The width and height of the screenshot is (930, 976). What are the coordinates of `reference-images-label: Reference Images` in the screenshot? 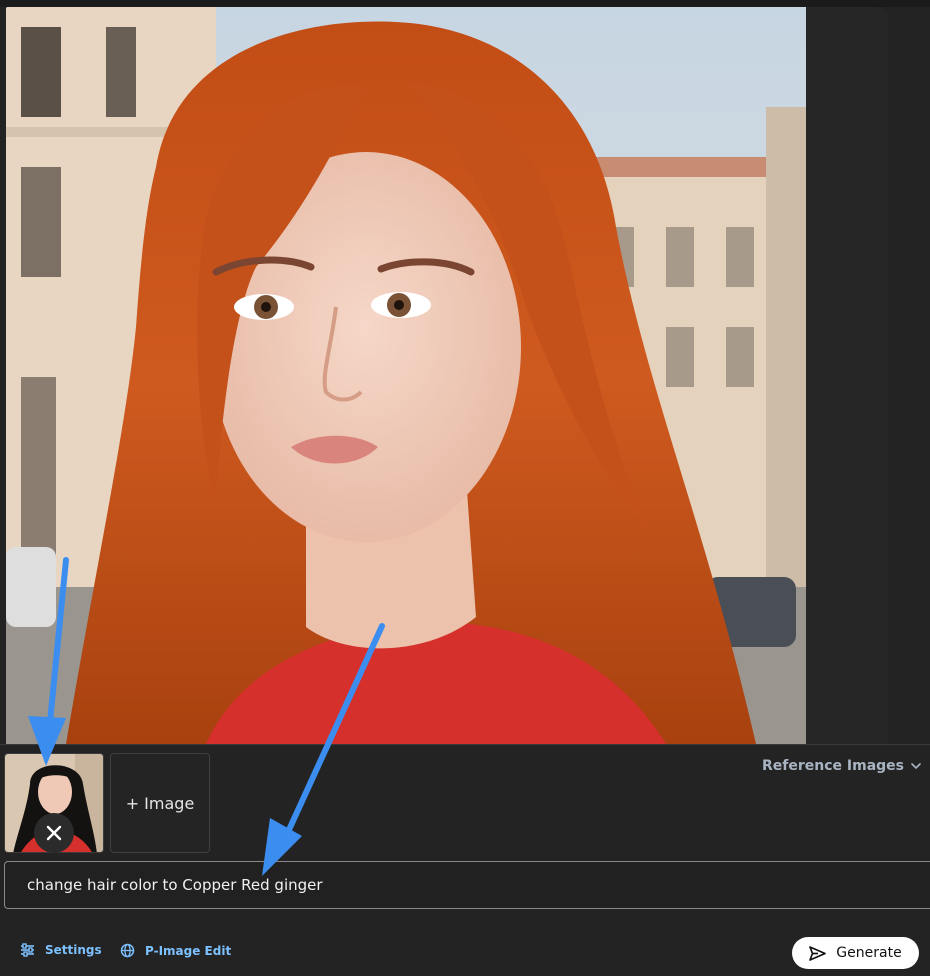 It's located at (833, 766).